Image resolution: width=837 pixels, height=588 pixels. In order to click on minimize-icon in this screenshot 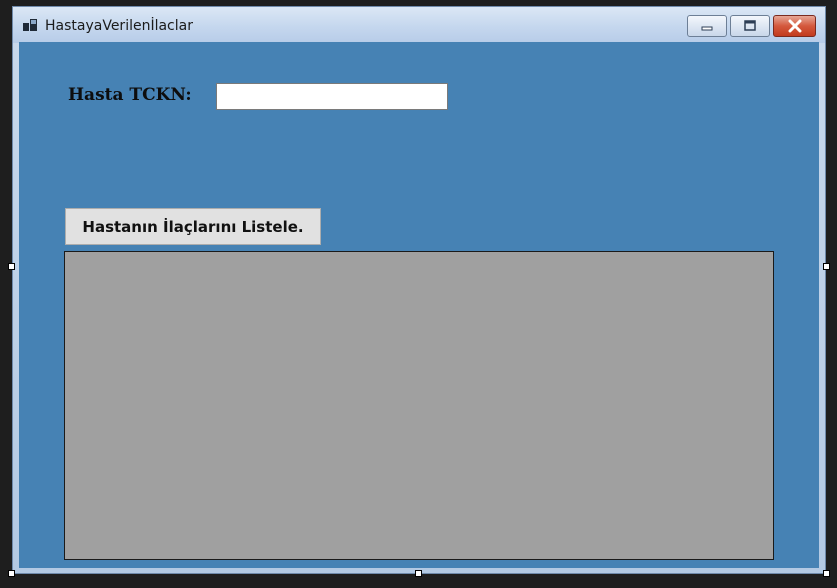, I will do `click(707, 28)`.